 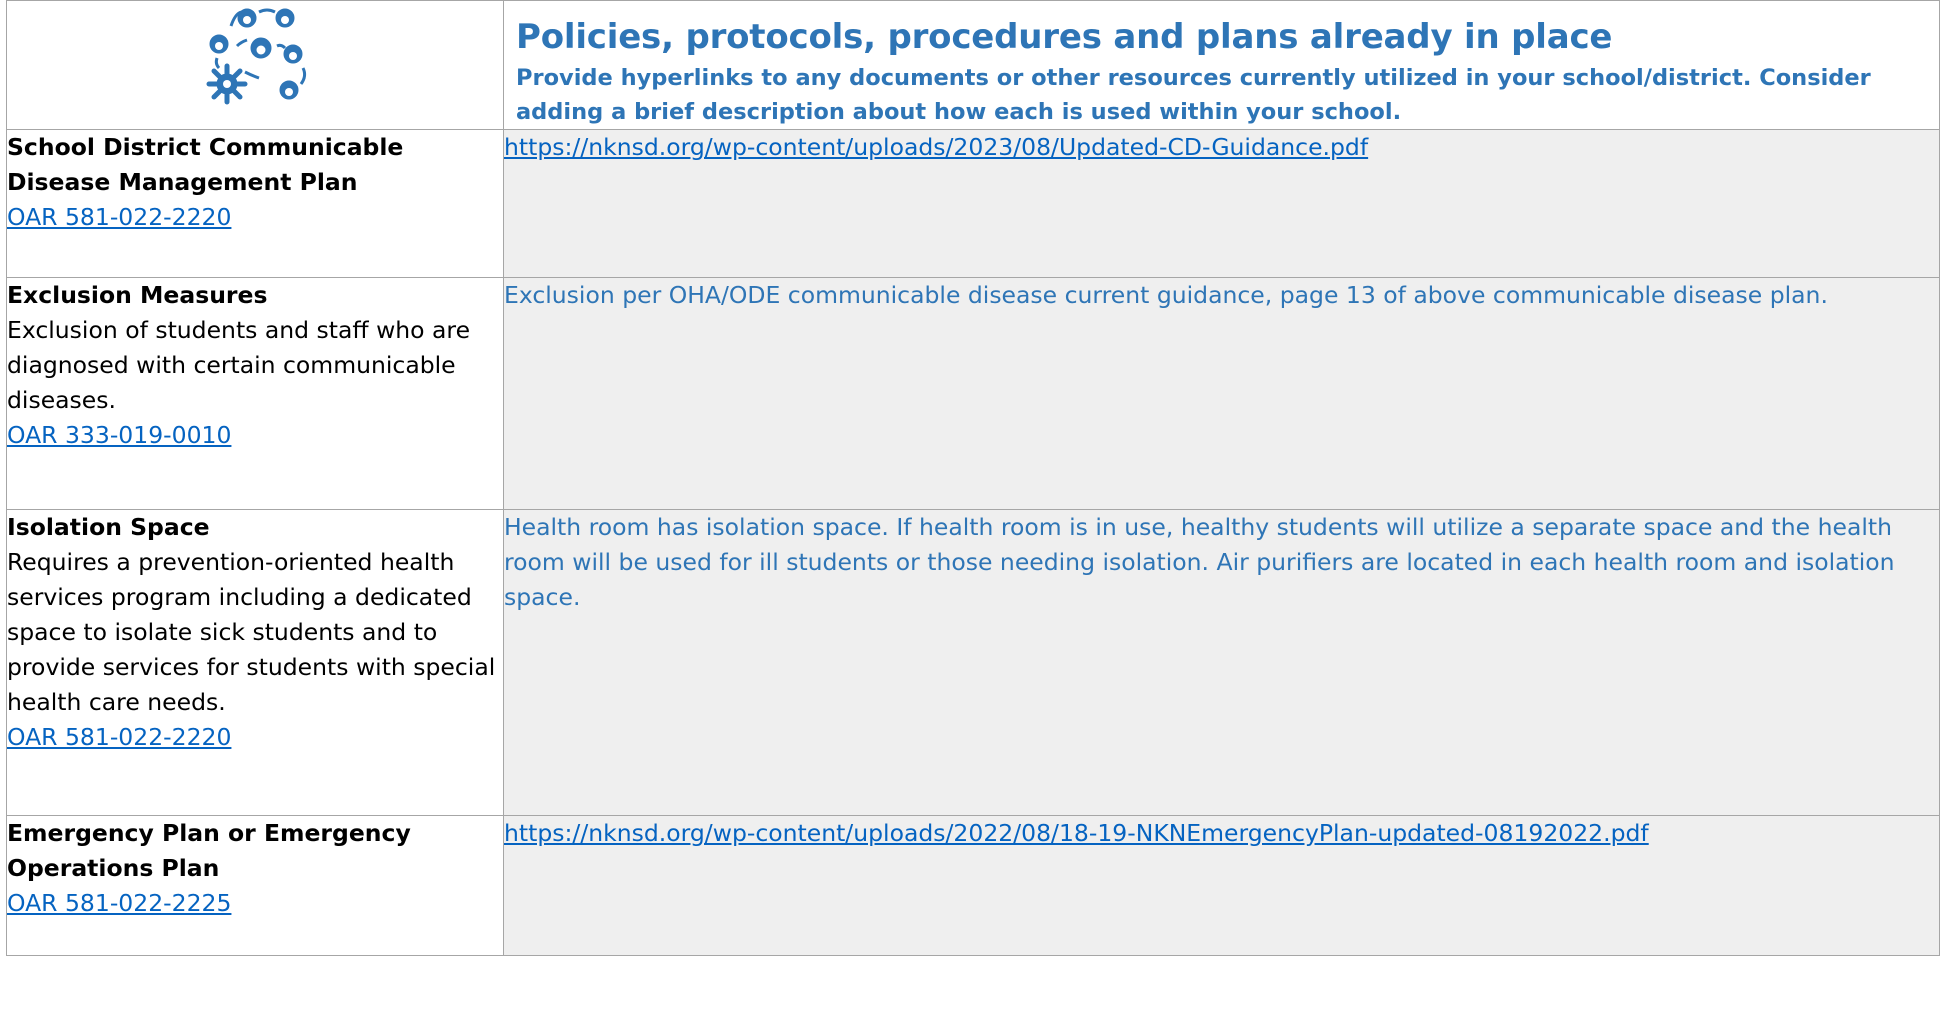 What do you see at coordinates (256, 56) in the screenshot?
I see `people-network-virus-icon` at bounding box center [256, 56].